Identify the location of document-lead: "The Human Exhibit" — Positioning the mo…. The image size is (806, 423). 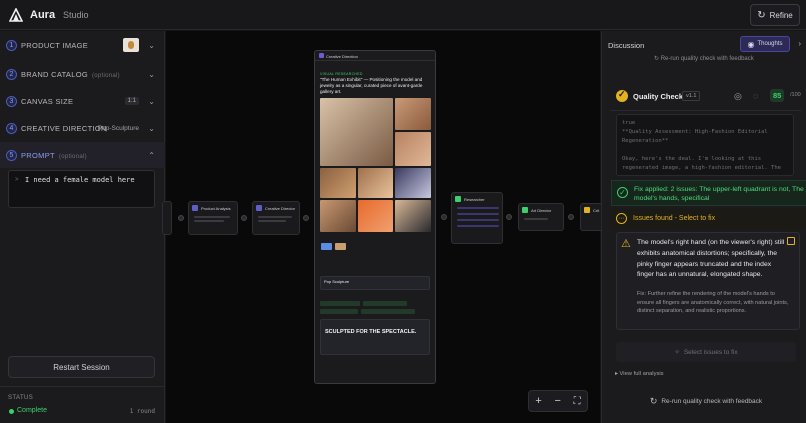
(371, 85).